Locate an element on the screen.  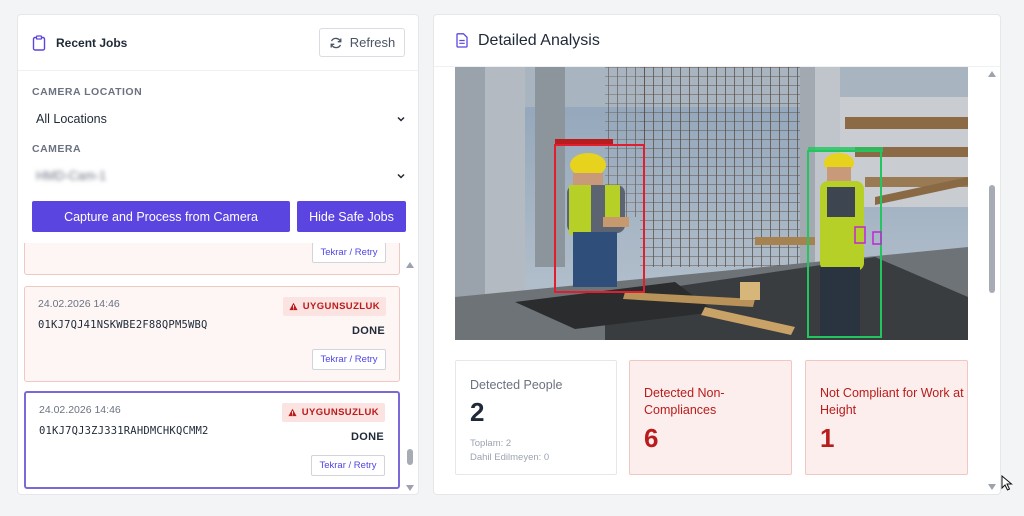
stat-value: 6 is located at coordinates (651, 438).